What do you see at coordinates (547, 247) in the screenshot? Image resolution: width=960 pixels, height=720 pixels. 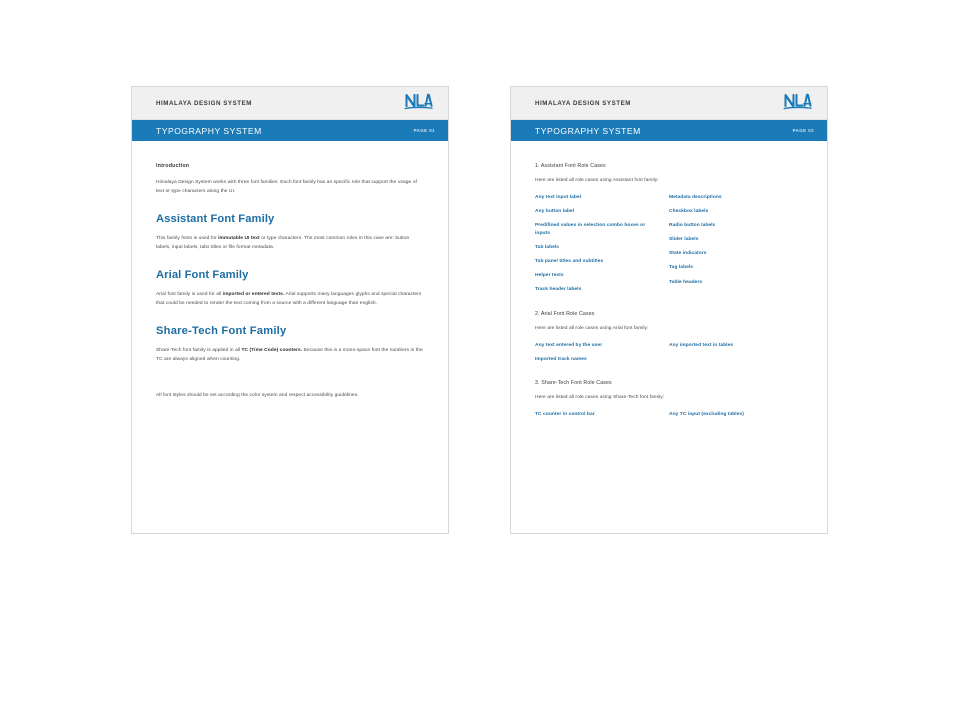 I see `role-item: Tab labels` at bounding box center [547, 247].